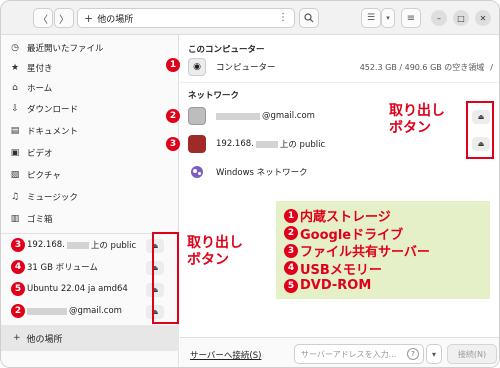 This screenshot has height=368, width=500. Describe the element at coordinates (173, 116) in the screenshot. I see `annotation-badge-2: 2` at that location.